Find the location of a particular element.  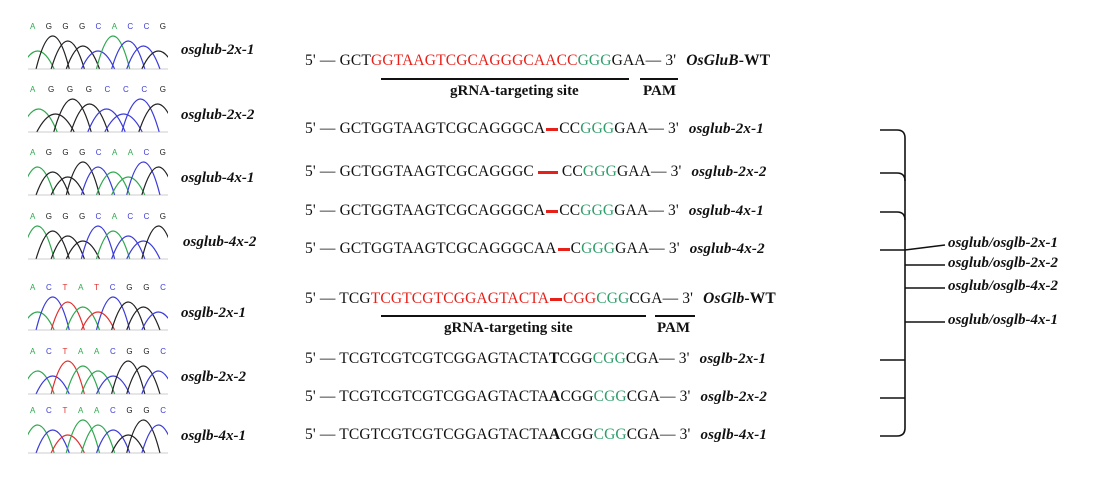

glb-grna-label: gRNA-targeting site is located at coordinates (508, 328).